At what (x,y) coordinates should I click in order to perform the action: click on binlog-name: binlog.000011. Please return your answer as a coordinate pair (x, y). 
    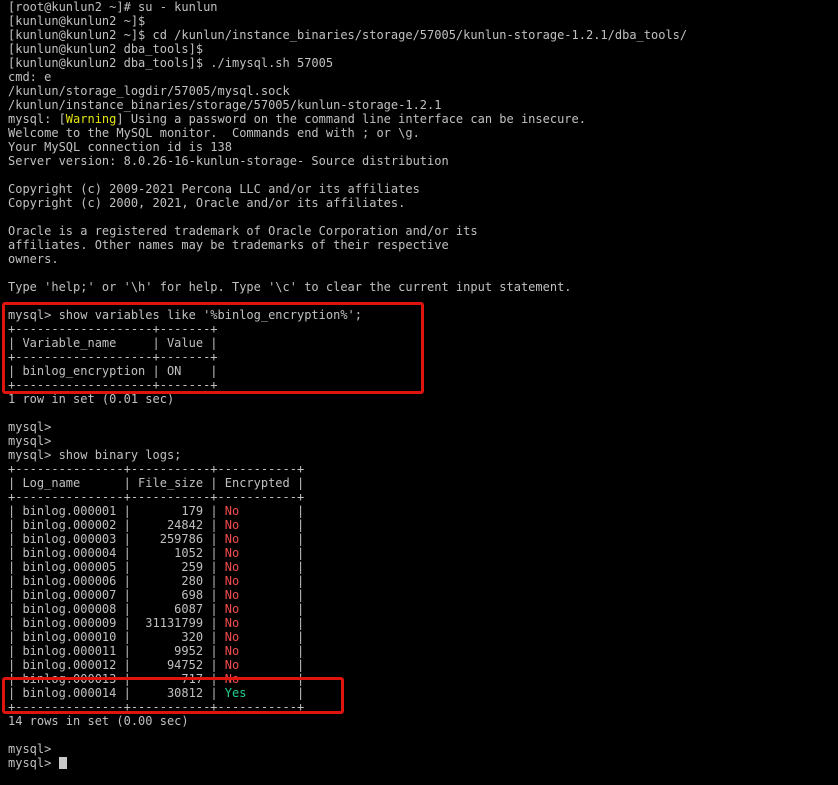
    Looking at the image, I should click on (69, 651).